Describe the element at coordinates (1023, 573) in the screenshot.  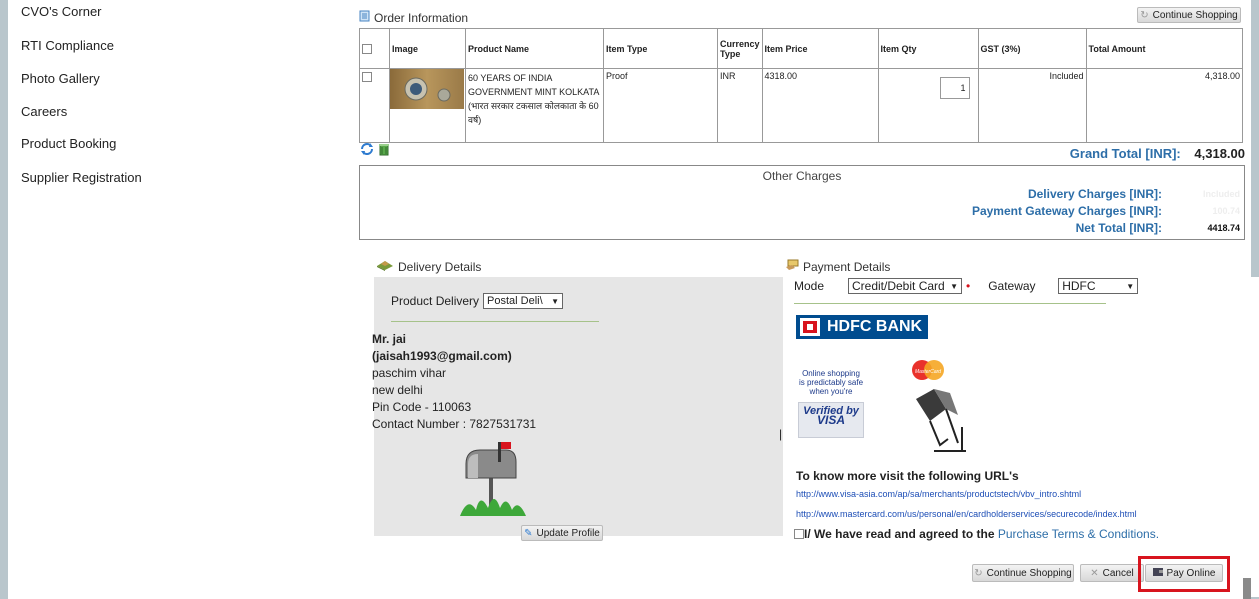
I see `continue-shopping-button: ↻ Continue Shopping` at that location.